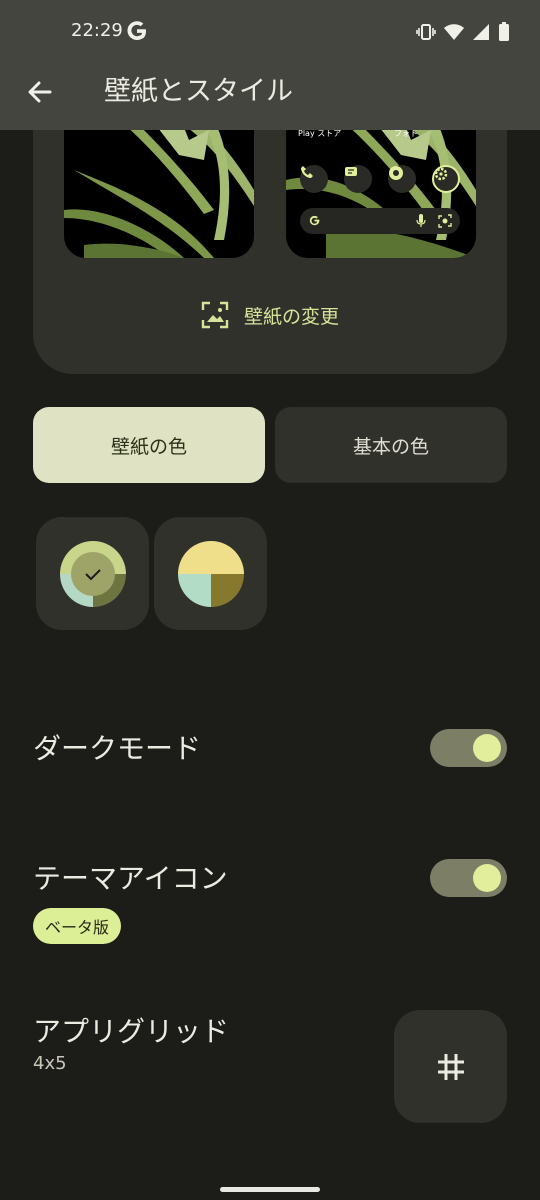  I want to click on wallpaper-plant-image, so click(159, 184).